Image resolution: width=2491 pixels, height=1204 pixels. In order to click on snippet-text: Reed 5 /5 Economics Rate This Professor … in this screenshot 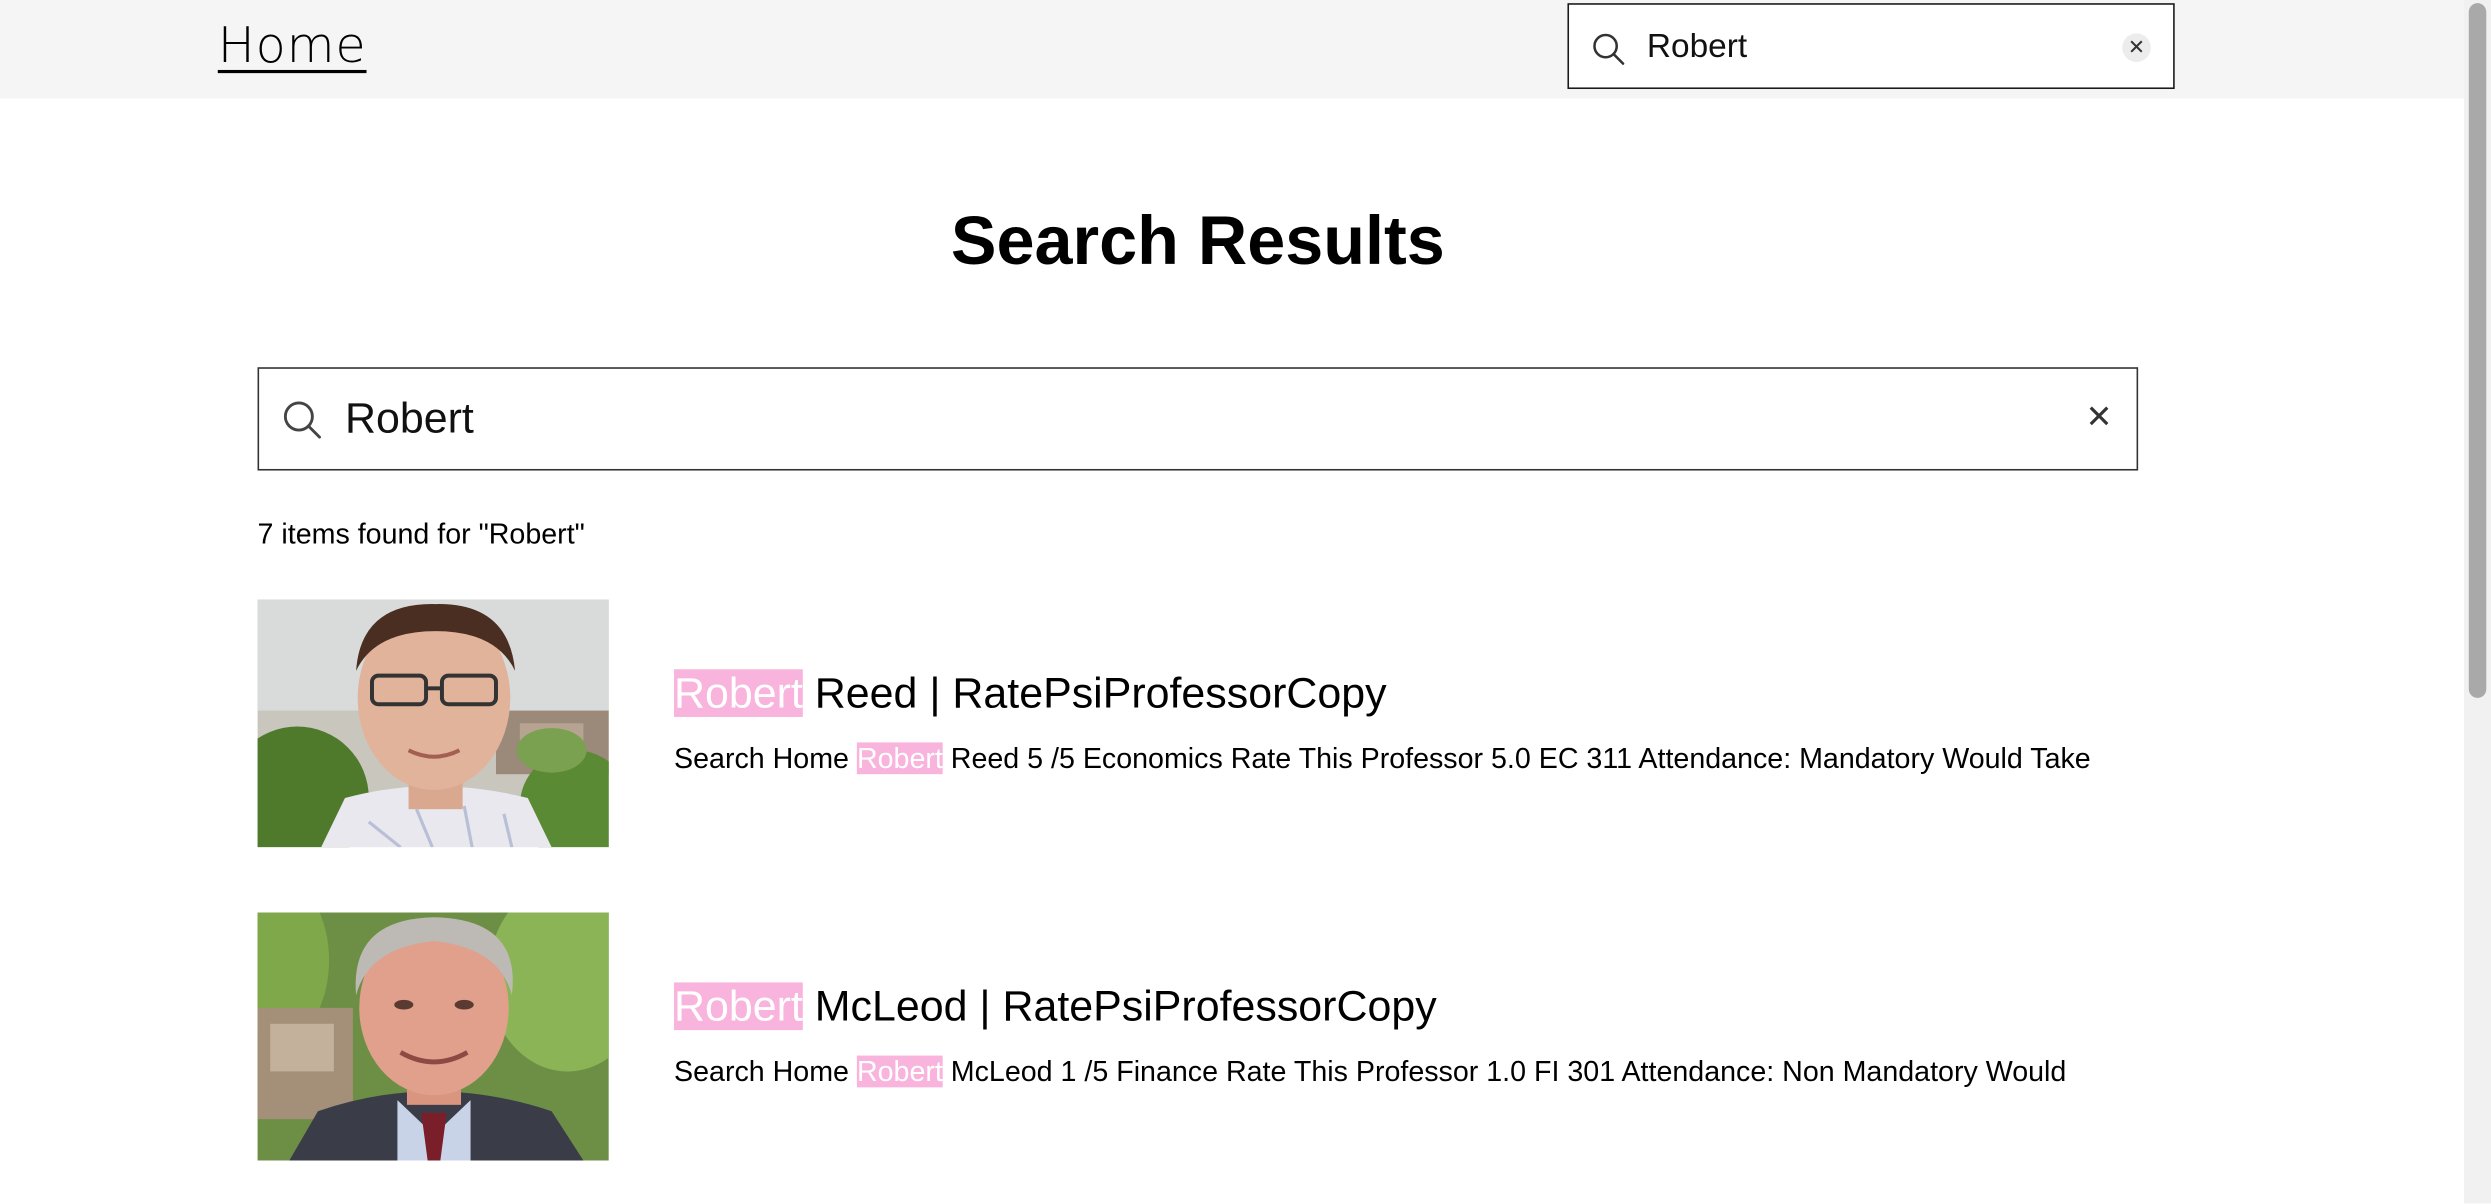, I will do `click(1516, 758)`.